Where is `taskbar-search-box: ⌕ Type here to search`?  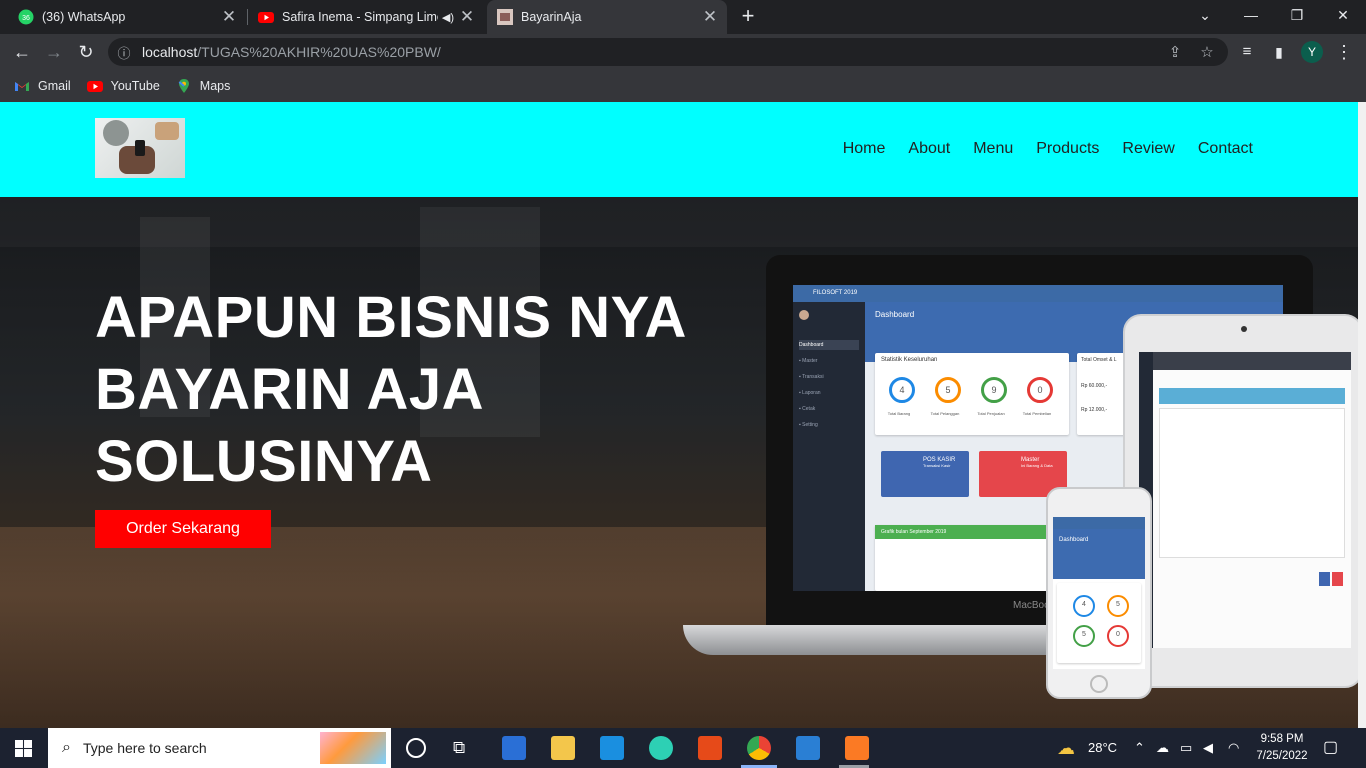
taskbar-search-box: ⌕ Type here to search is located at coordinates (219, 748).